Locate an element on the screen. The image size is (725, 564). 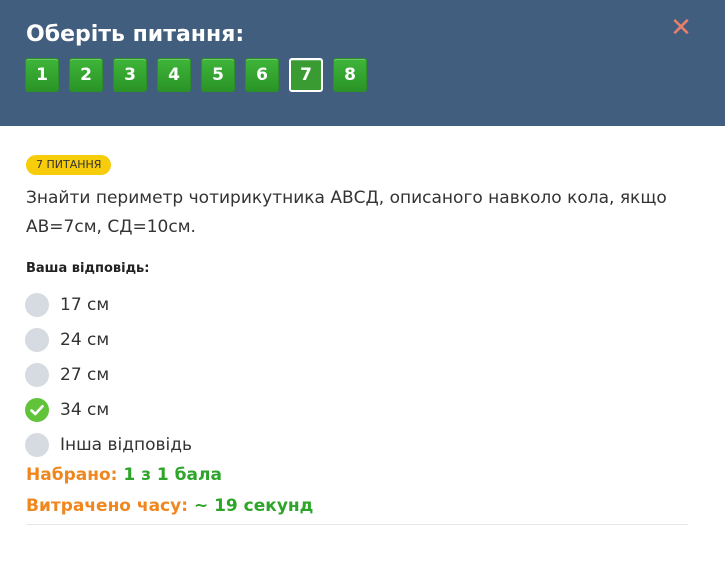
divider is located at coordinates (357, 524).